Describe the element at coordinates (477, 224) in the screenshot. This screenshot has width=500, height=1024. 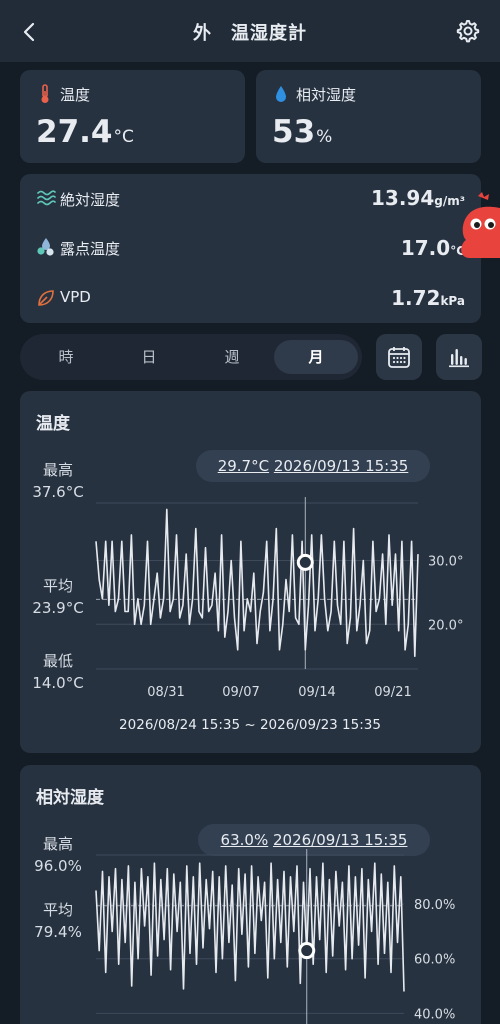
I see `mascot-icon` at that location.